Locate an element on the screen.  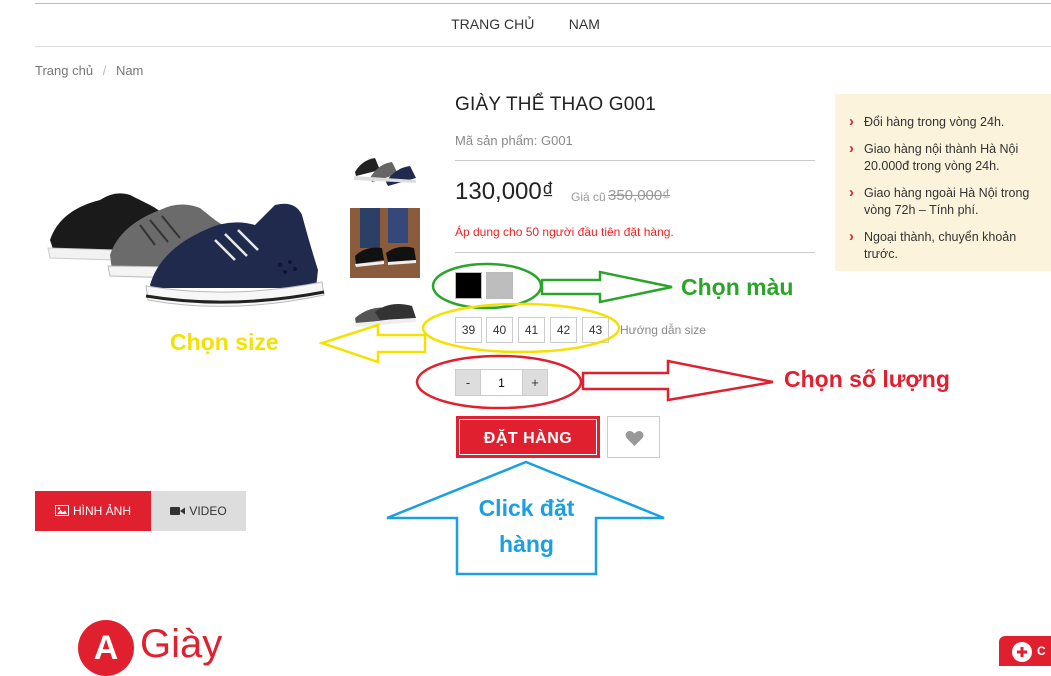
logo-badge: A is located at coordinates (106, 648).